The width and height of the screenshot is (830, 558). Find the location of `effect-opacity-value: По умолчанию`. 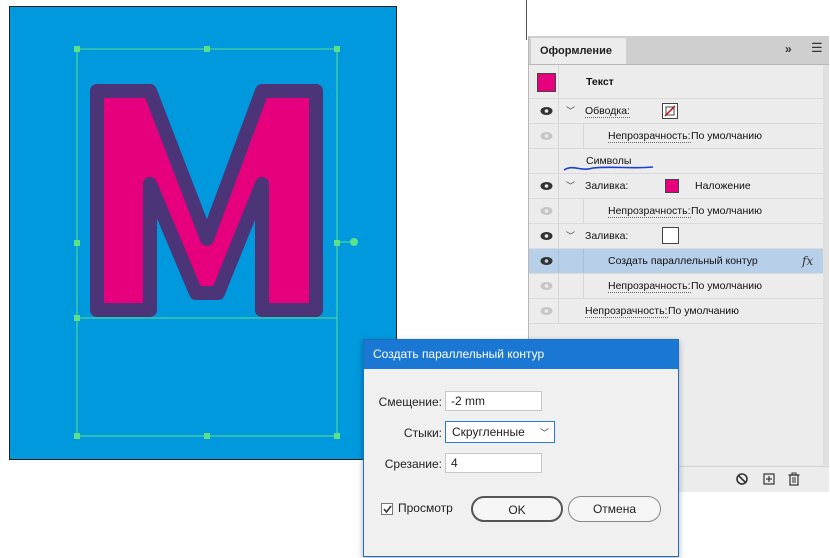

effect-opacity-value: По умолчанию is located at coordinates (727, 286).